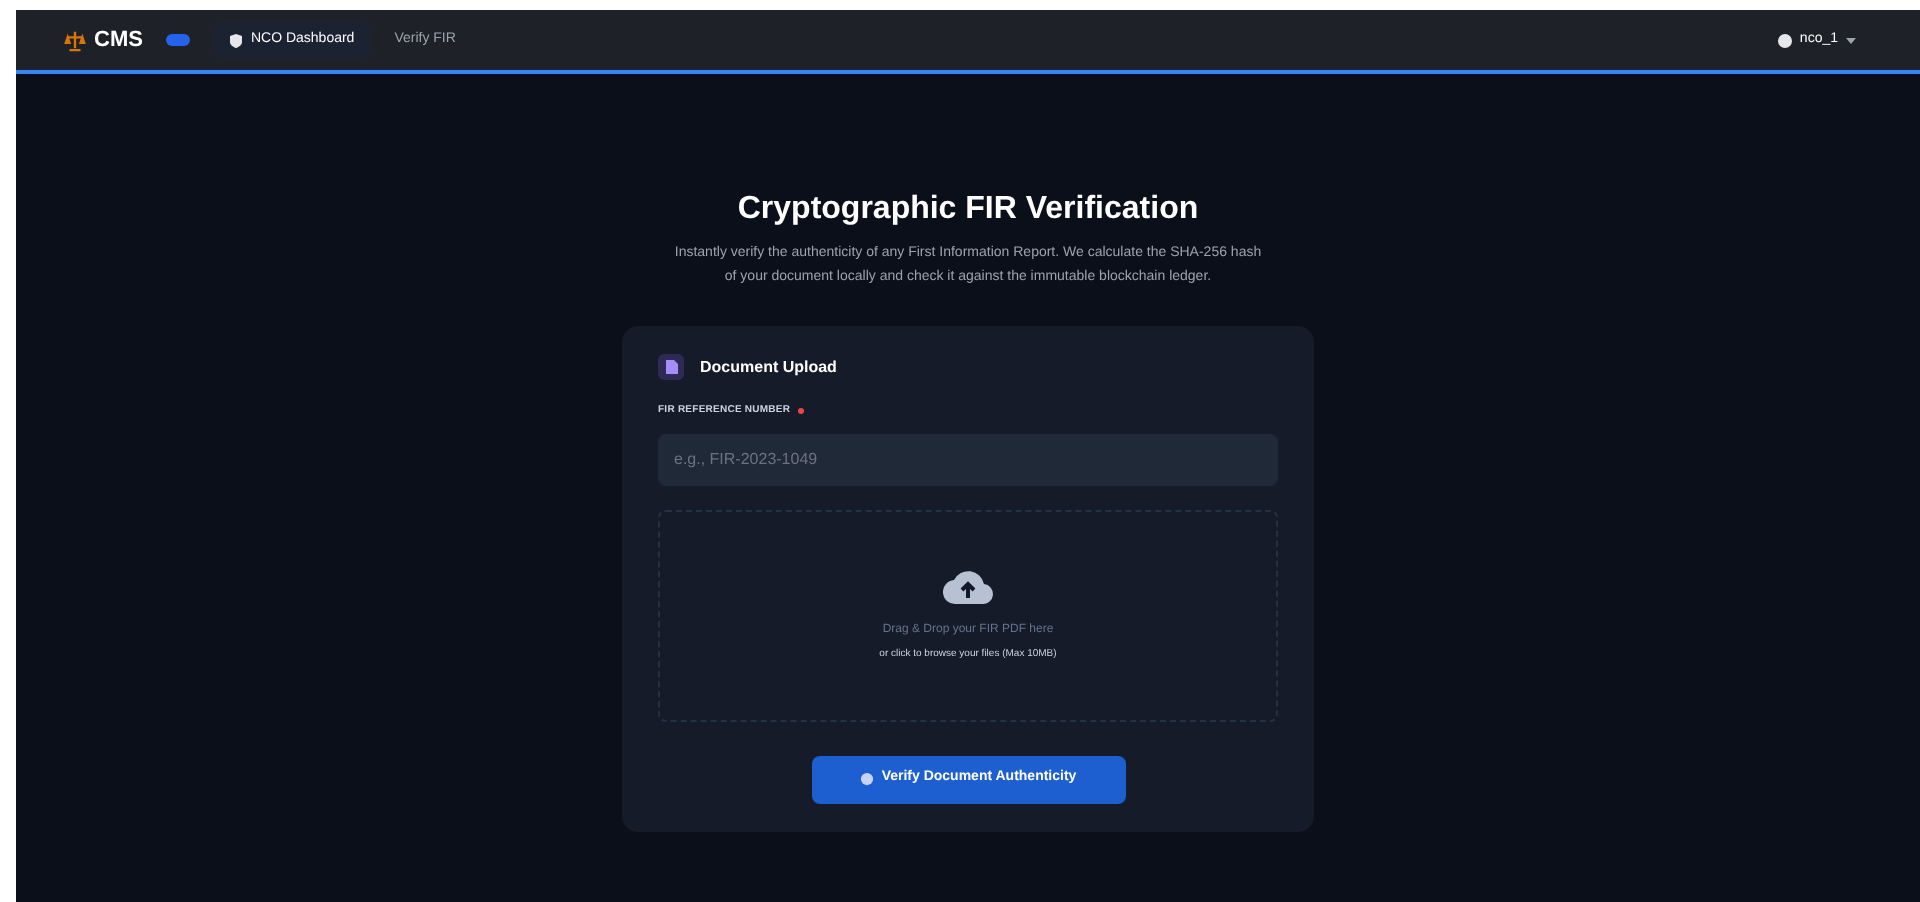 This screenshot has width=1920, height=902. Describe the element at coordinates (968, 459) in the screenshot. I see `fir-number-field: e.g., FIR-2023-1049` at that location.